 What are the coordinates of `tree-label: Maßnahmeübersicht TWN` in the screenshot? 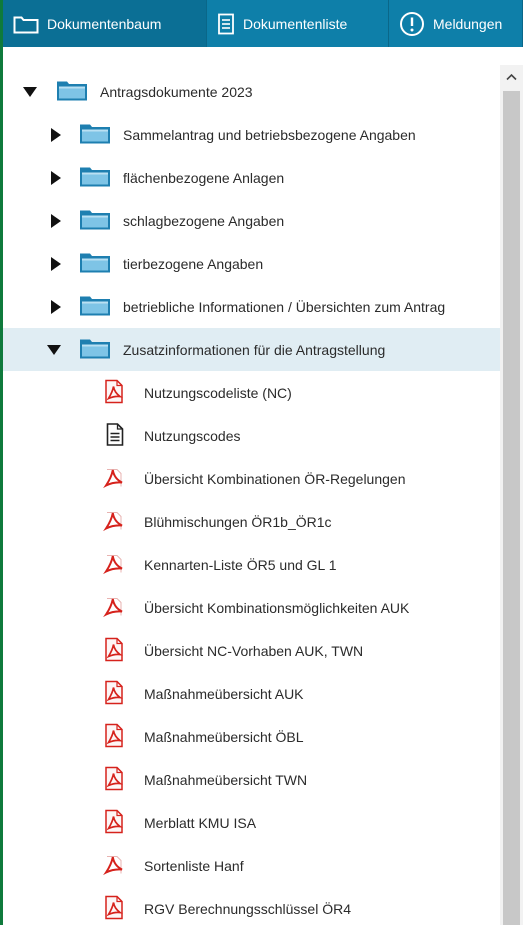 It's located at (226, 779).